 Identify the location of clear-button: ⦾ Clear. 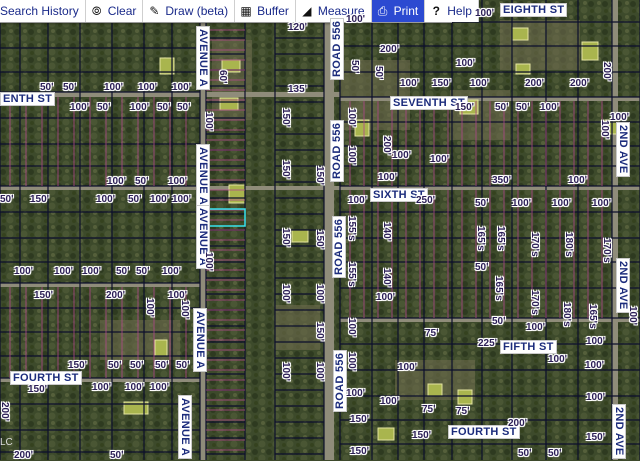
(114, 11).